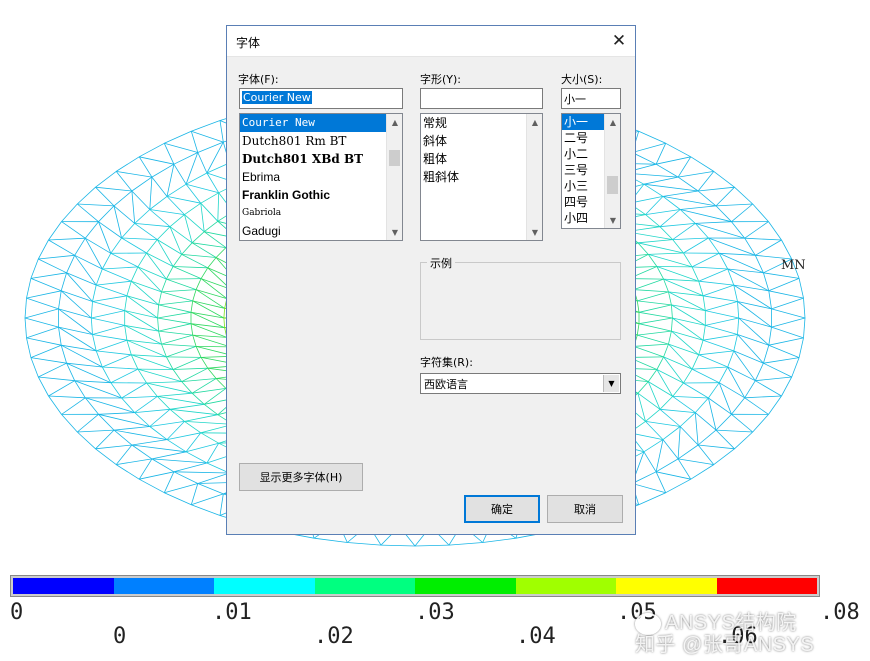 The height and width of the screenshot is (661, 870). I want to click on font-list-item: Dutch801 Rm BT, so click(321, 141).